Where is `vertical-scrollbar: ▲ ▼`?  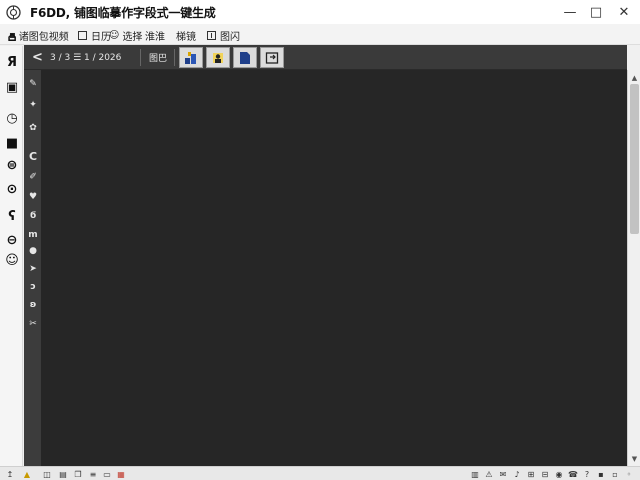 vertical-scrollbar: ▲ ▼ is located at coordinates (633, 268).